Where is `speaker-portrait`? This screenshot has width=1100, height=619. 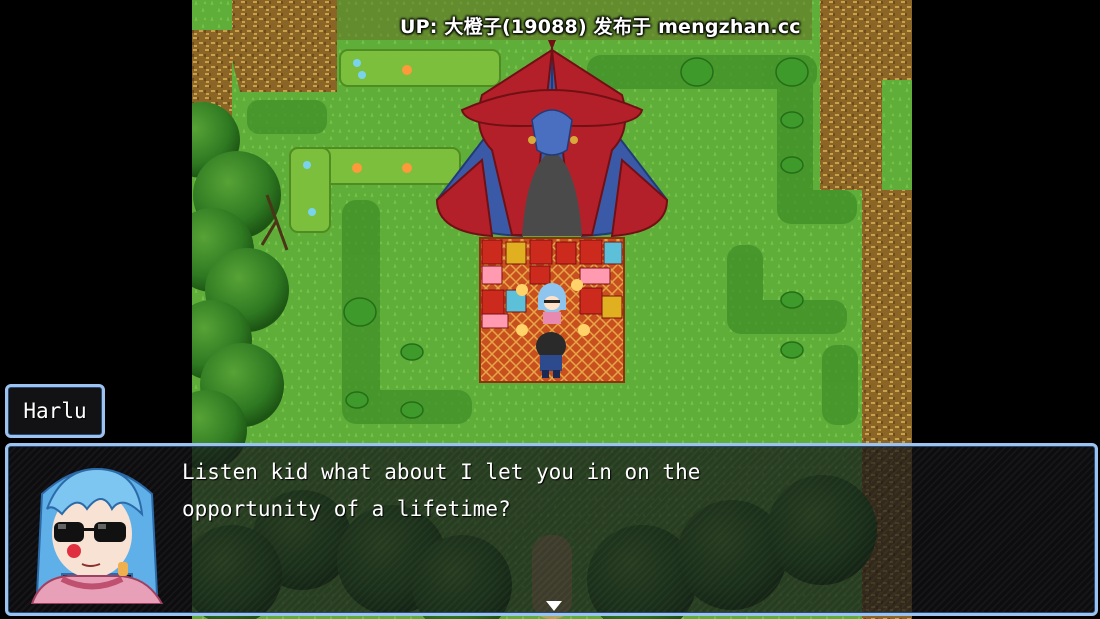 speaker-portrait is located at coordinates (97, 529).